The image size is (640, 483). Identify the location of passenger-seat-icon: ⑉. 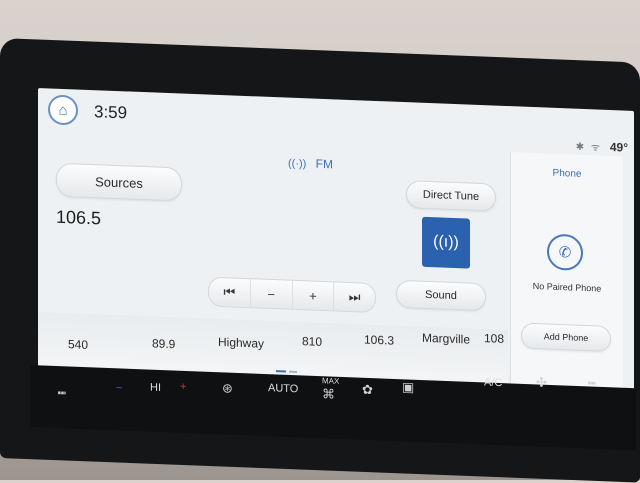
(592, 379).